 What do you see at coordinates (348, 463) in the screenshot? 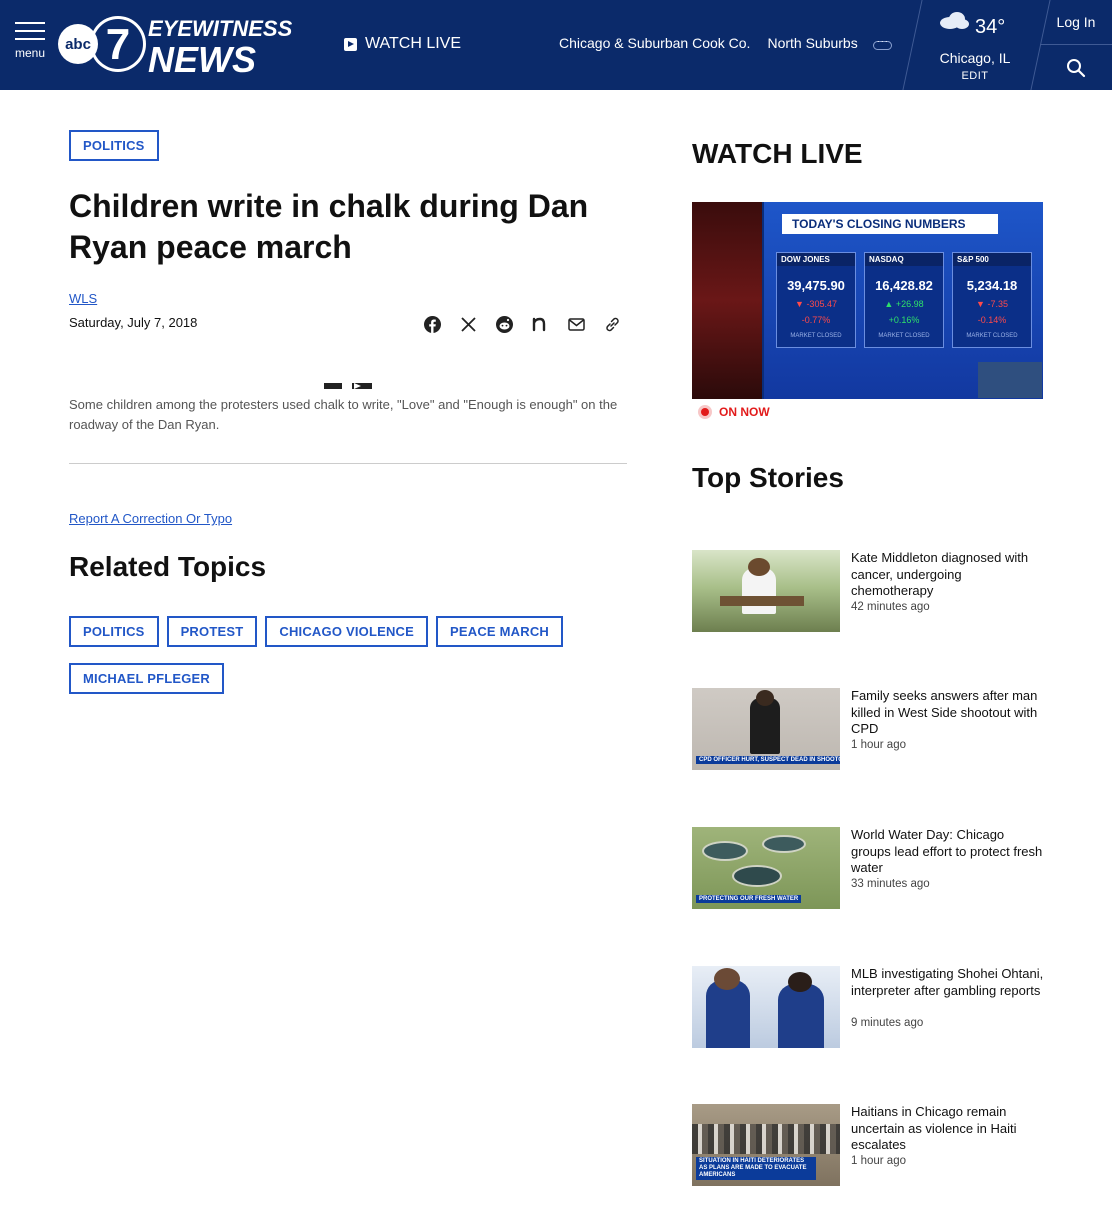
I see `divider` at bounding box center [348, 463].